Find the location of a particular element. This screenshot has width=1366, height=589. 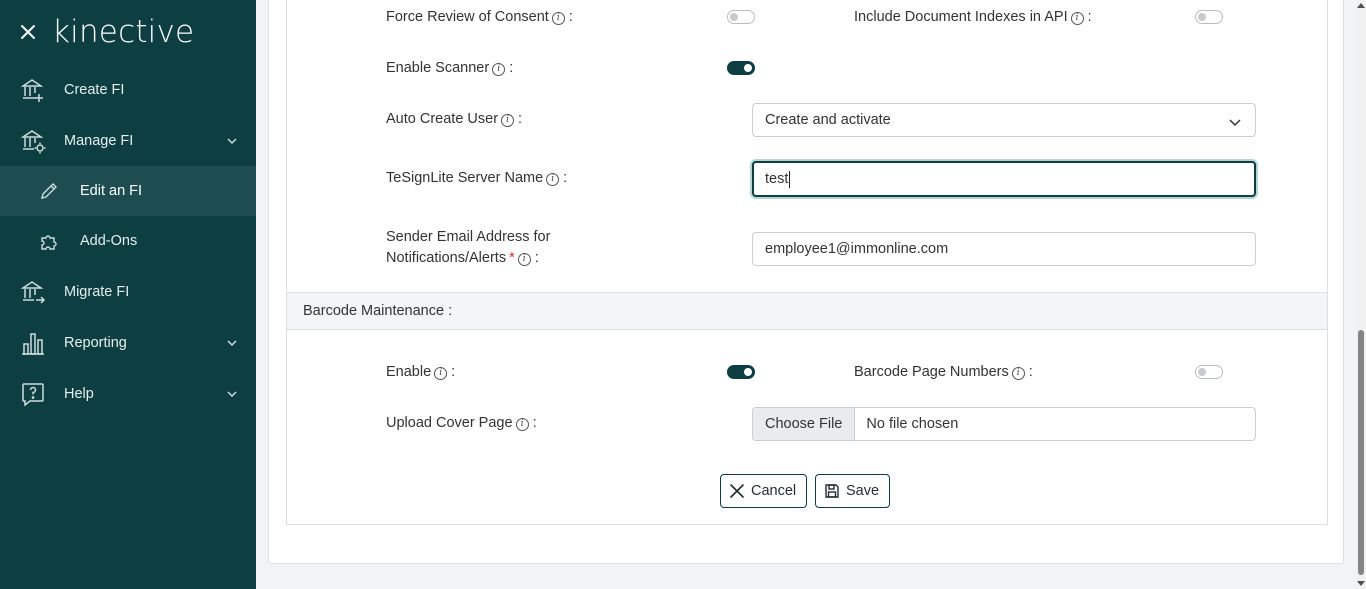

tesign-server-input: test is located at coordinates (1004, 179).